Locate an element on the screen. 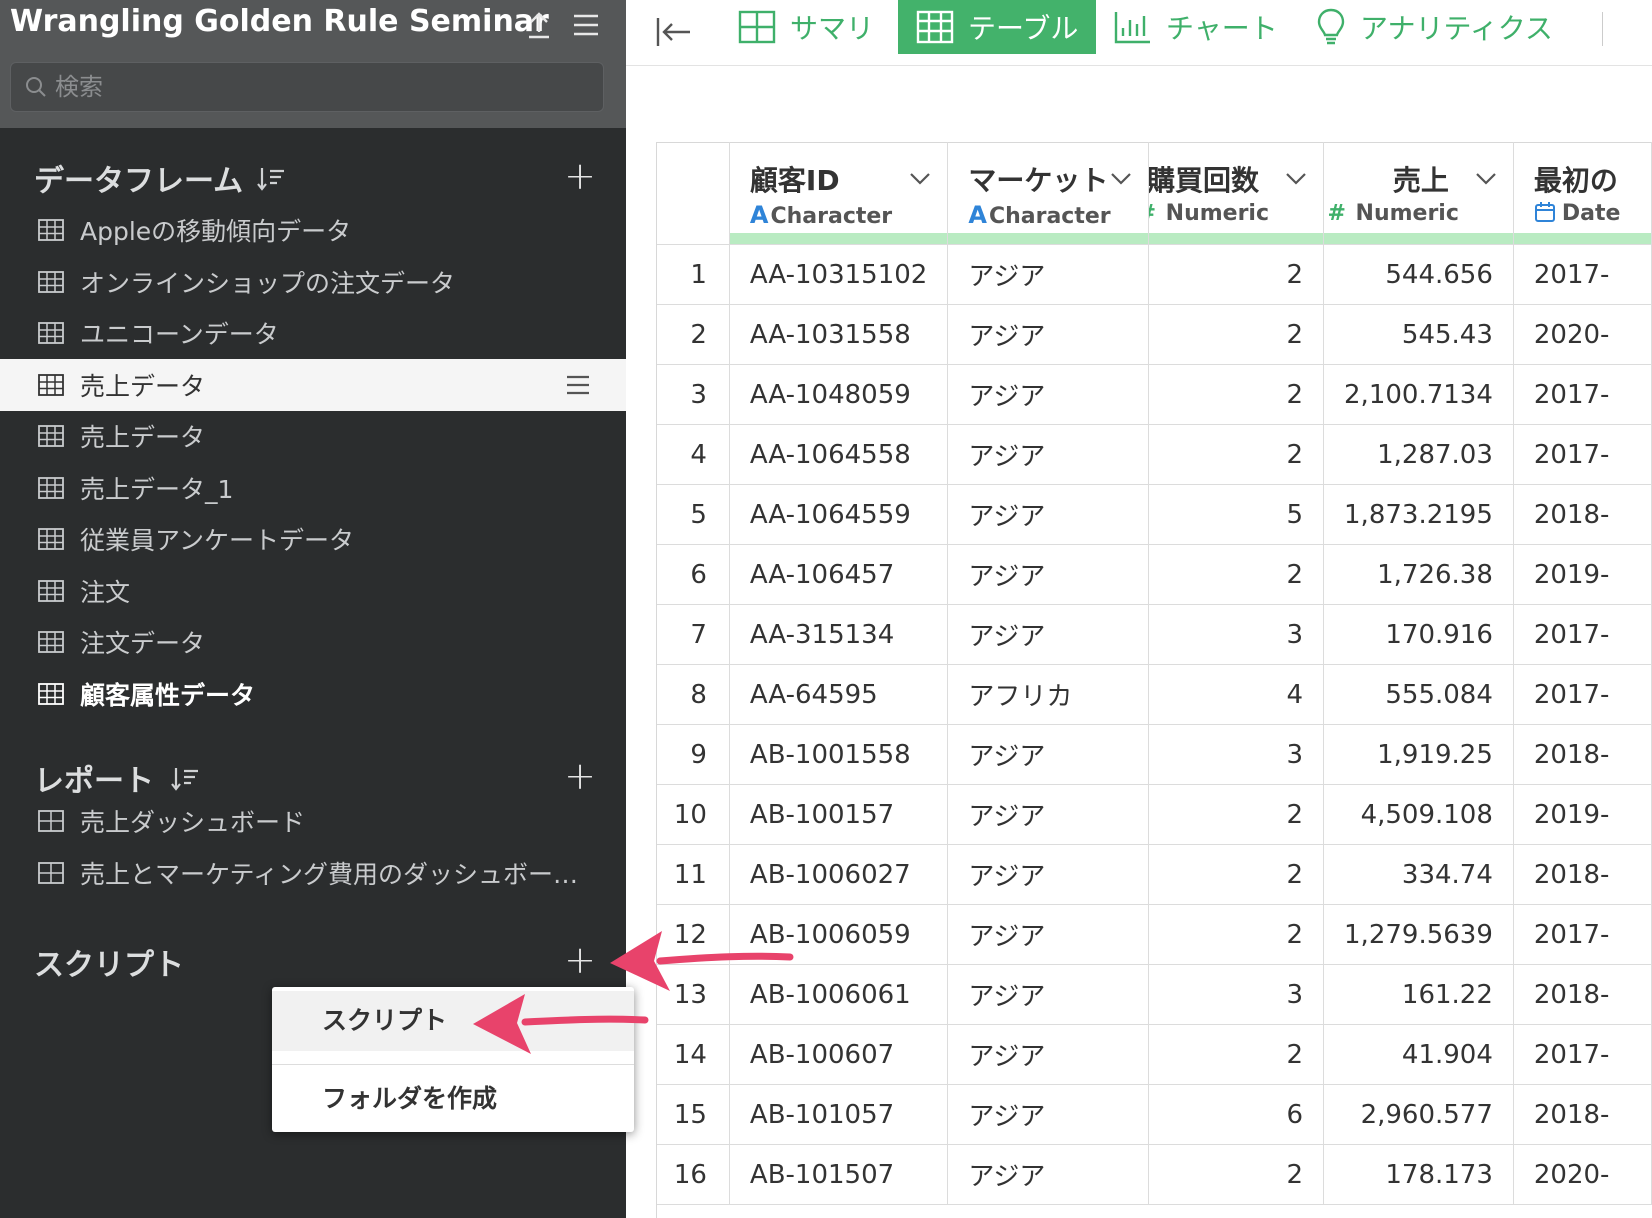 The height and width of the screenshot is (1218, 1652). tab-analytics: アナリティクス is located at coordinates (1434, 27).